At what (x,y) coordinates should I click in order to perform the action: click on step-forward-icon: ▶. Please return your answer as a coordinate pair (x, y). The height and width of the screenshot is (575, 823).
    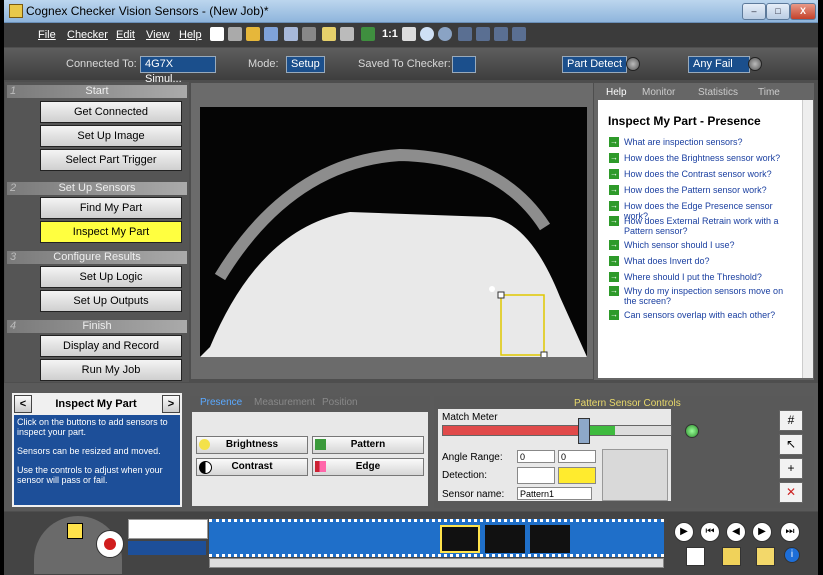
    Looking at the image, I should click on (762, 532).